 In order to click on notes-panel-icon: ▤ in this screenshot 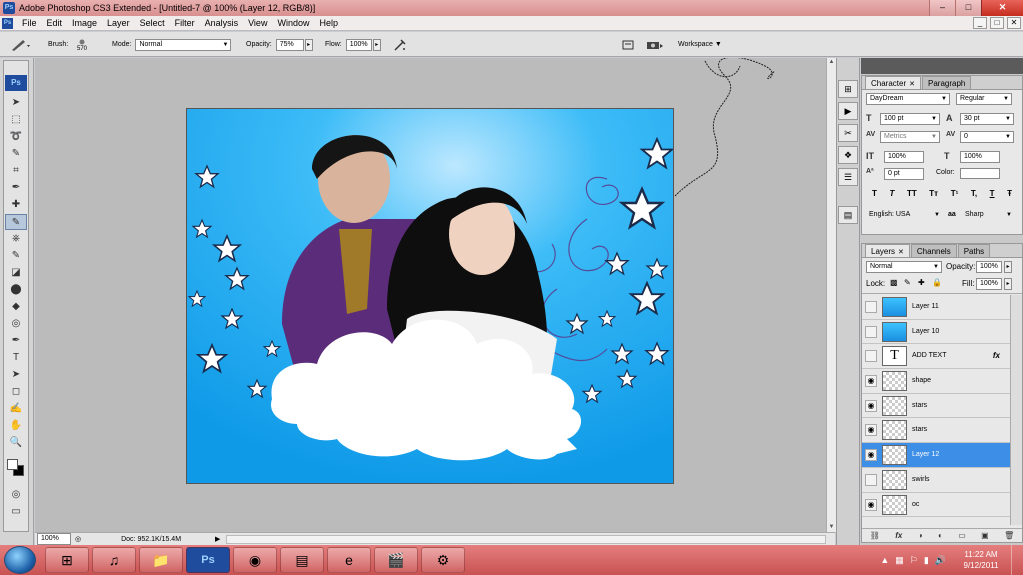, I will do `click(848, 215)`.